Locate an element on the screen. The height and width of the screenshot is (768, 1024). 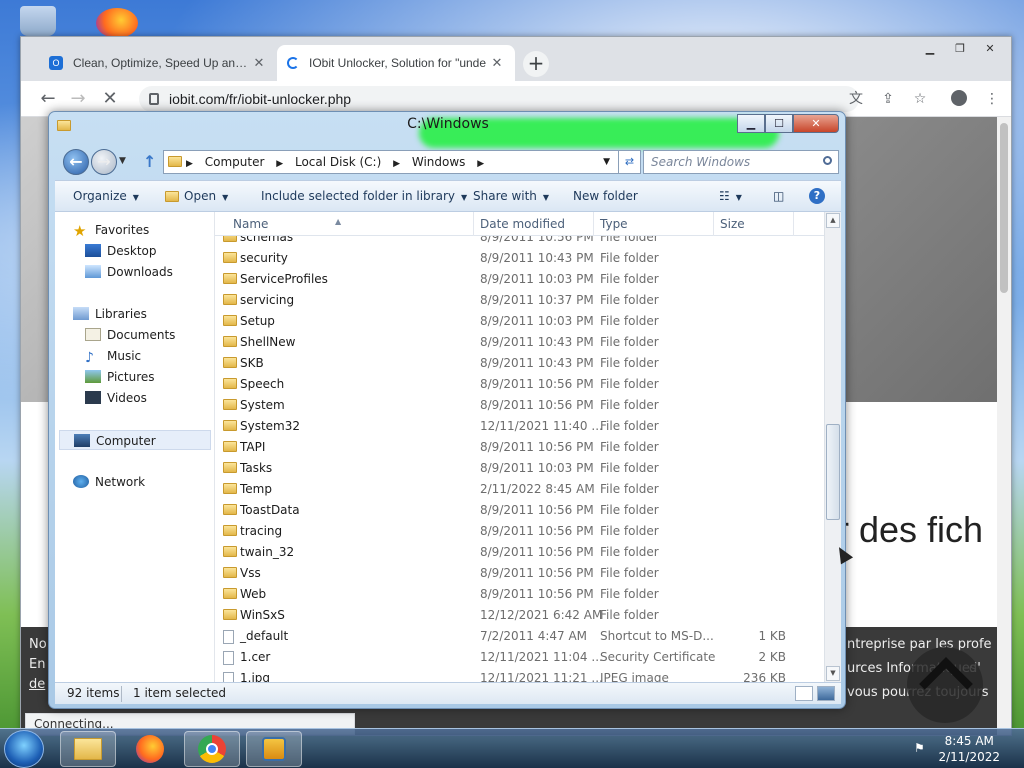
translate-icon: 文 is located at coordinates (856, 99).